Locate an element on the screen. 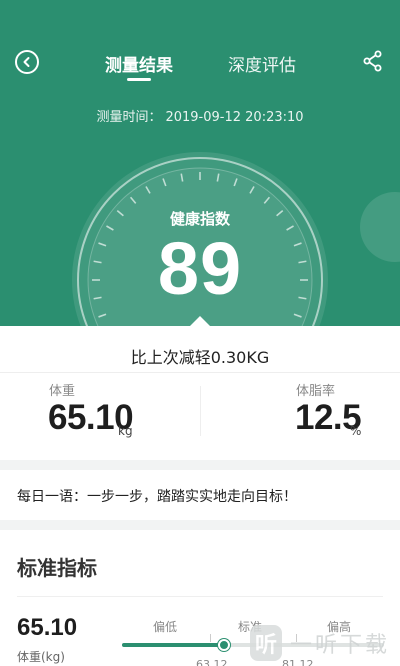 The width and height of the screenshot is (400, 666). range-fill is located at coordinates (173, 645).